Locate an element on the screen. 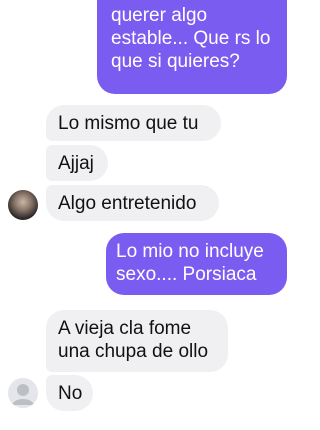 The image size is (320, 430). default-user-avatar-icon is located at coordinates (23, 393).